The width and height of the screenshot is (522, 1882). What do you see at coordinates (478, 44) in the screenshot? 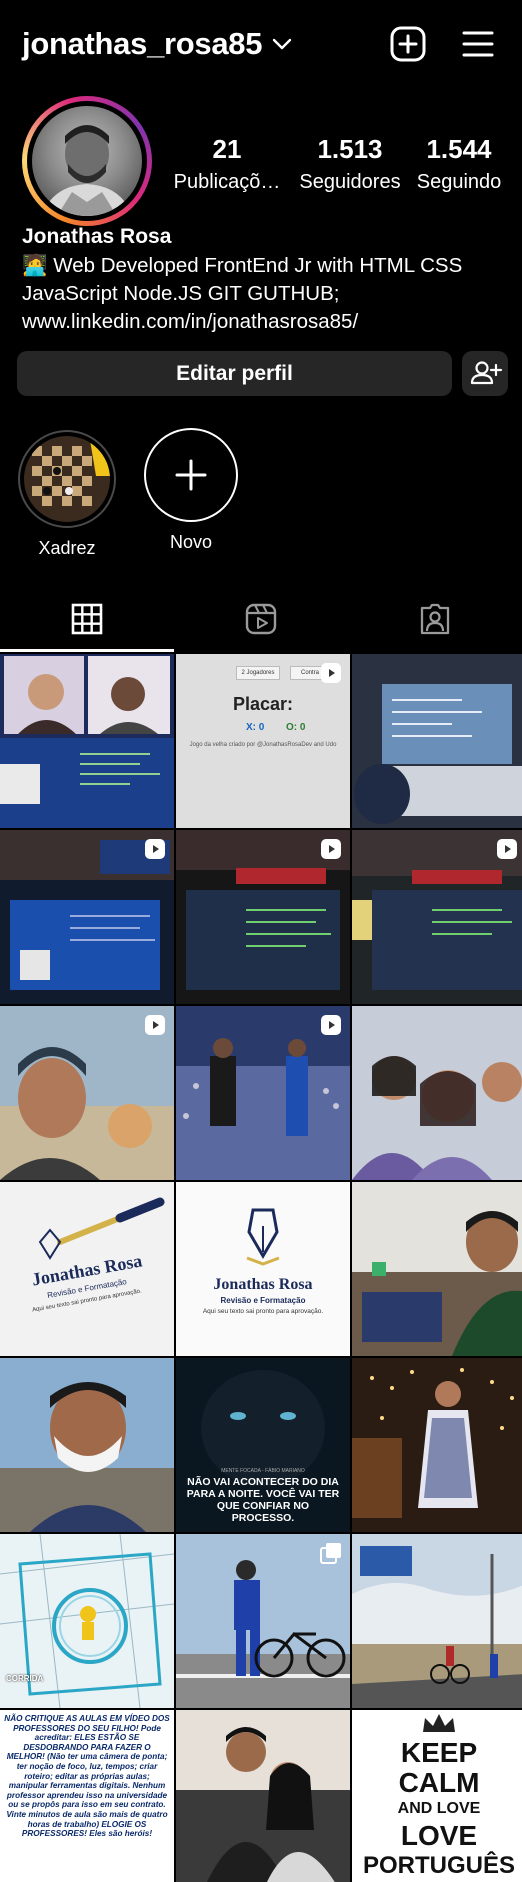
I see `hamburger-menu-icon` at bounding box center [478, 44].